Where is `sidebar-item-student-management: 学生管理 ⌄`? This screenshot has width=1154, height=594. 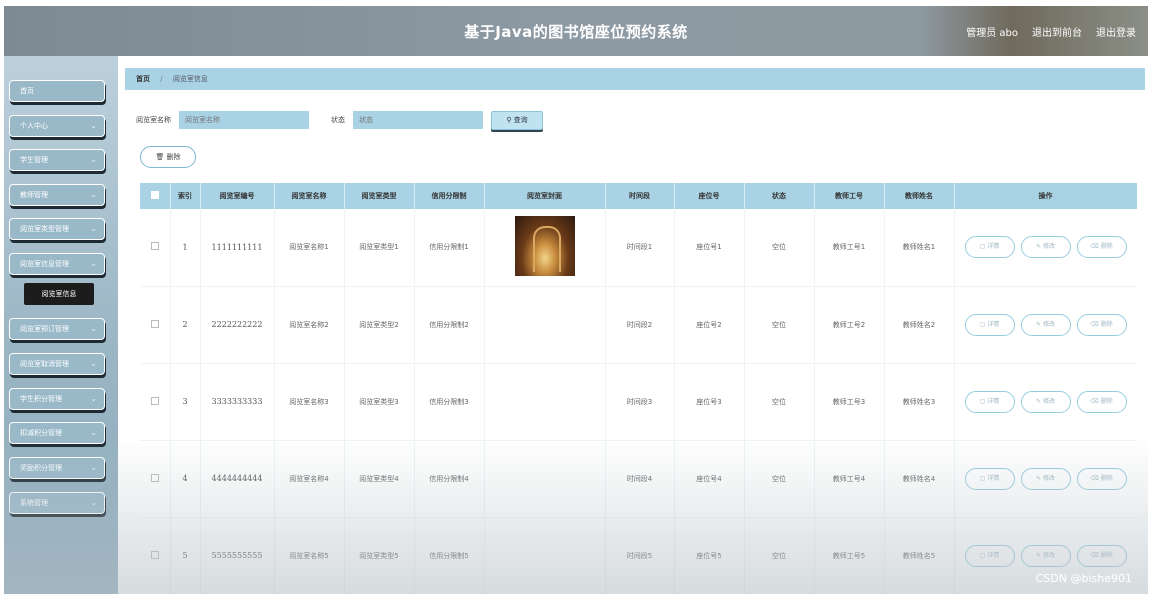
sidebar-item-student-management: 学生管理 ⌄ is located at coordinates (57, 160).